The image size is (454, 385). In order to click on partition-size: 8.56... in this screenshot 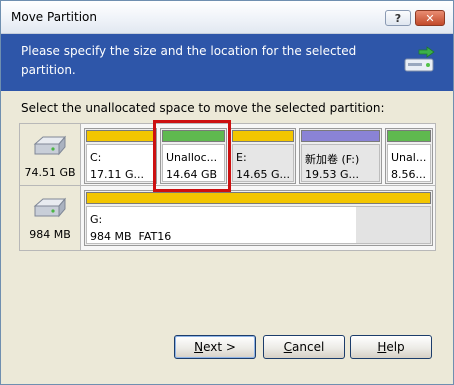, I will do `click(408, 174)`.